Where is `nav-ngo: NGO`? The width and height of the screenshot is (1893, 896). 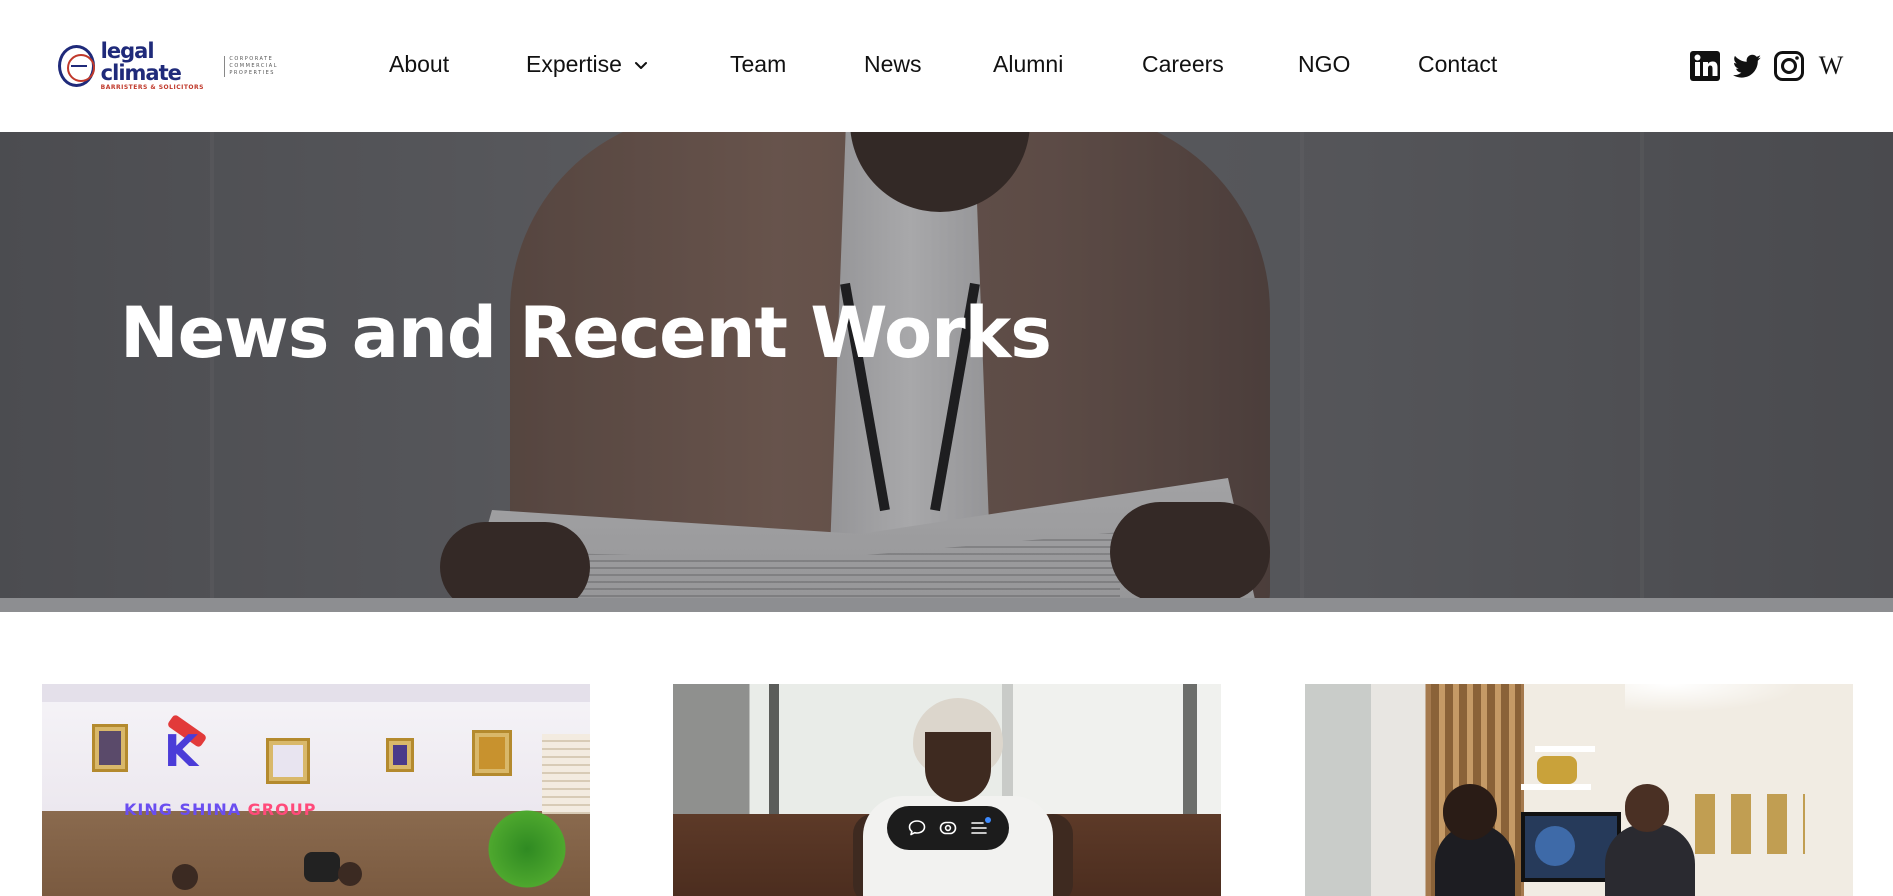
nav-ngo: NGO is located at coordinates (1324, 64).